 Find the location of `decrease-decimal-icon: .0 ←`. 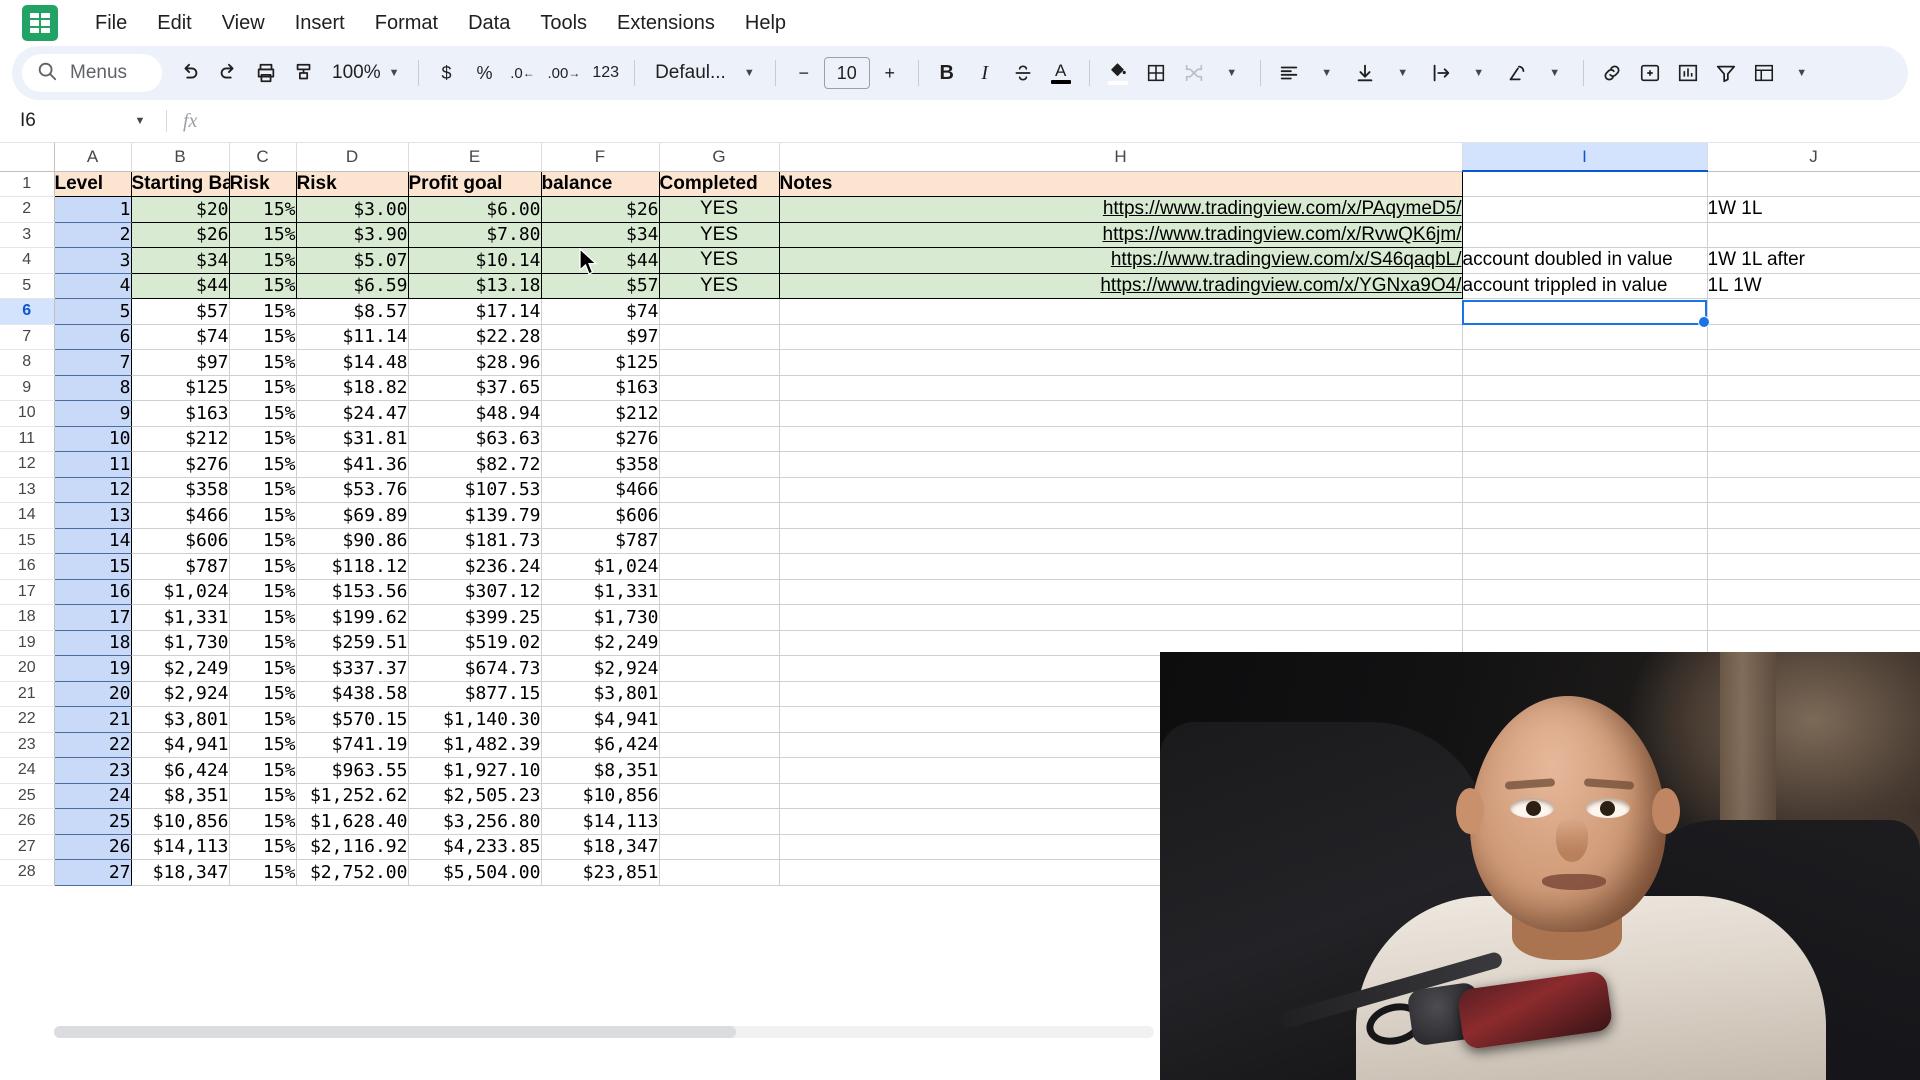

decrease-decimal-icon: .0 ← is located at coordinates (523, 73).